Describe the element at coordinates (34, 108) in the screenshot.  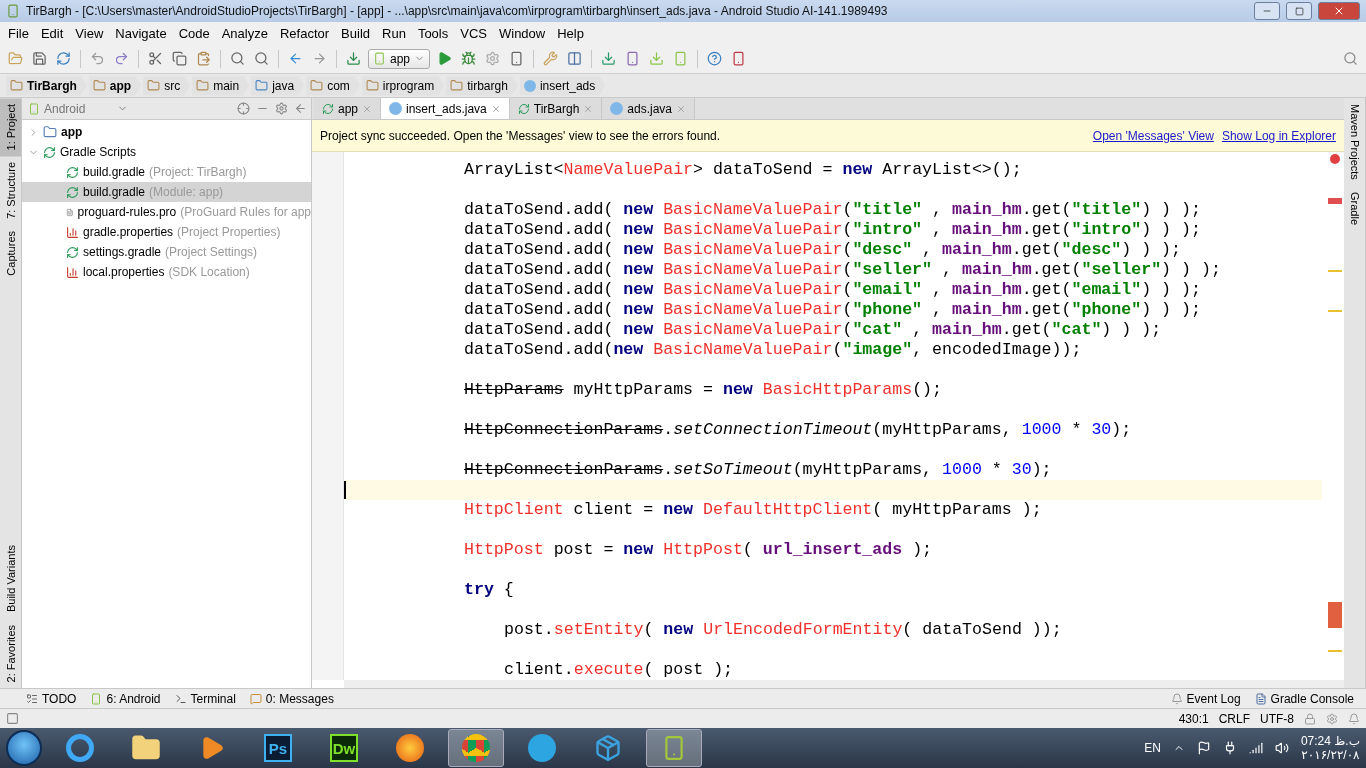
I see `android-icon` at that location.